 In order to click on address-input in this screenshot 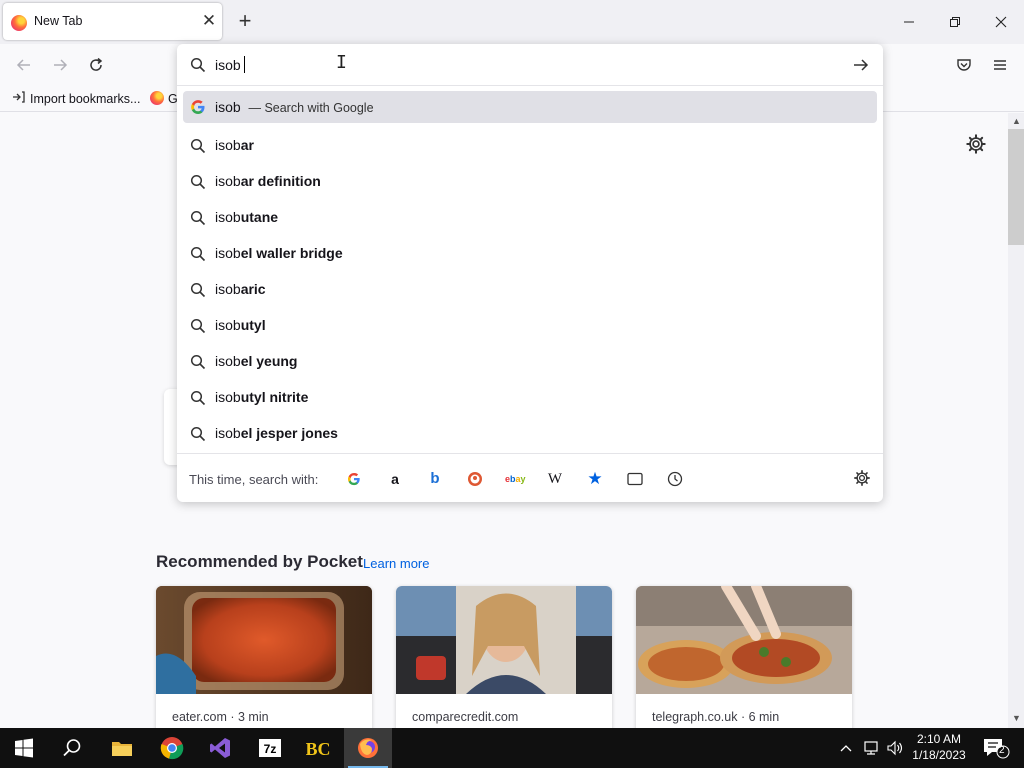, I will do `click(515, 65)`.